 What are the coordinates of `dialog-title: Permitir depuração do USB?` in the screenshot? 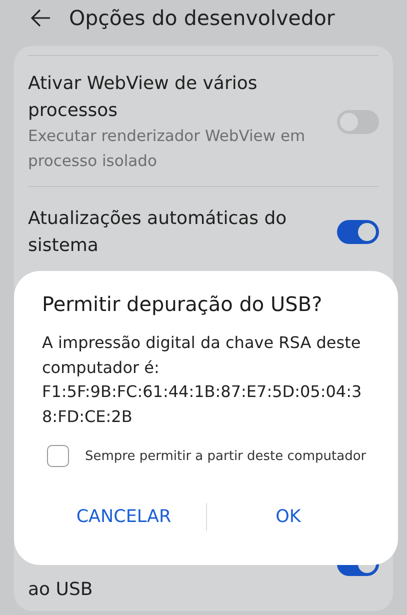 It's located at (183, 304).